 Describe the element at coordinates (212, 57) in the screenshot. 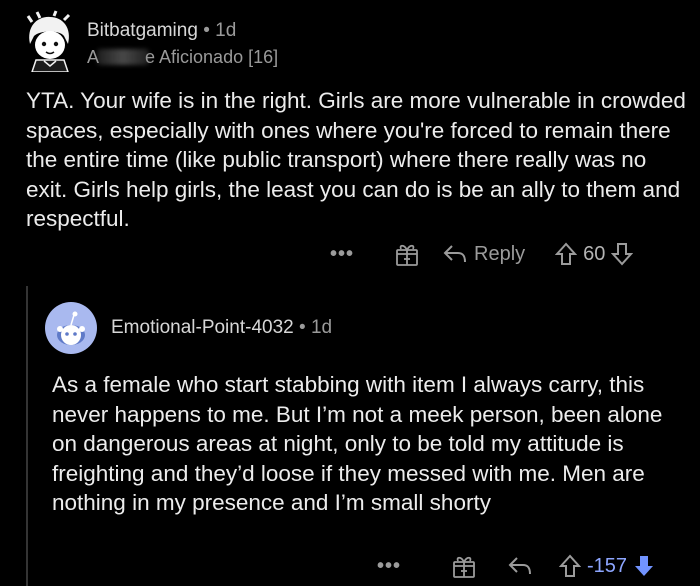

I see `flair-suffix: e Aficionado [16]` at that location.